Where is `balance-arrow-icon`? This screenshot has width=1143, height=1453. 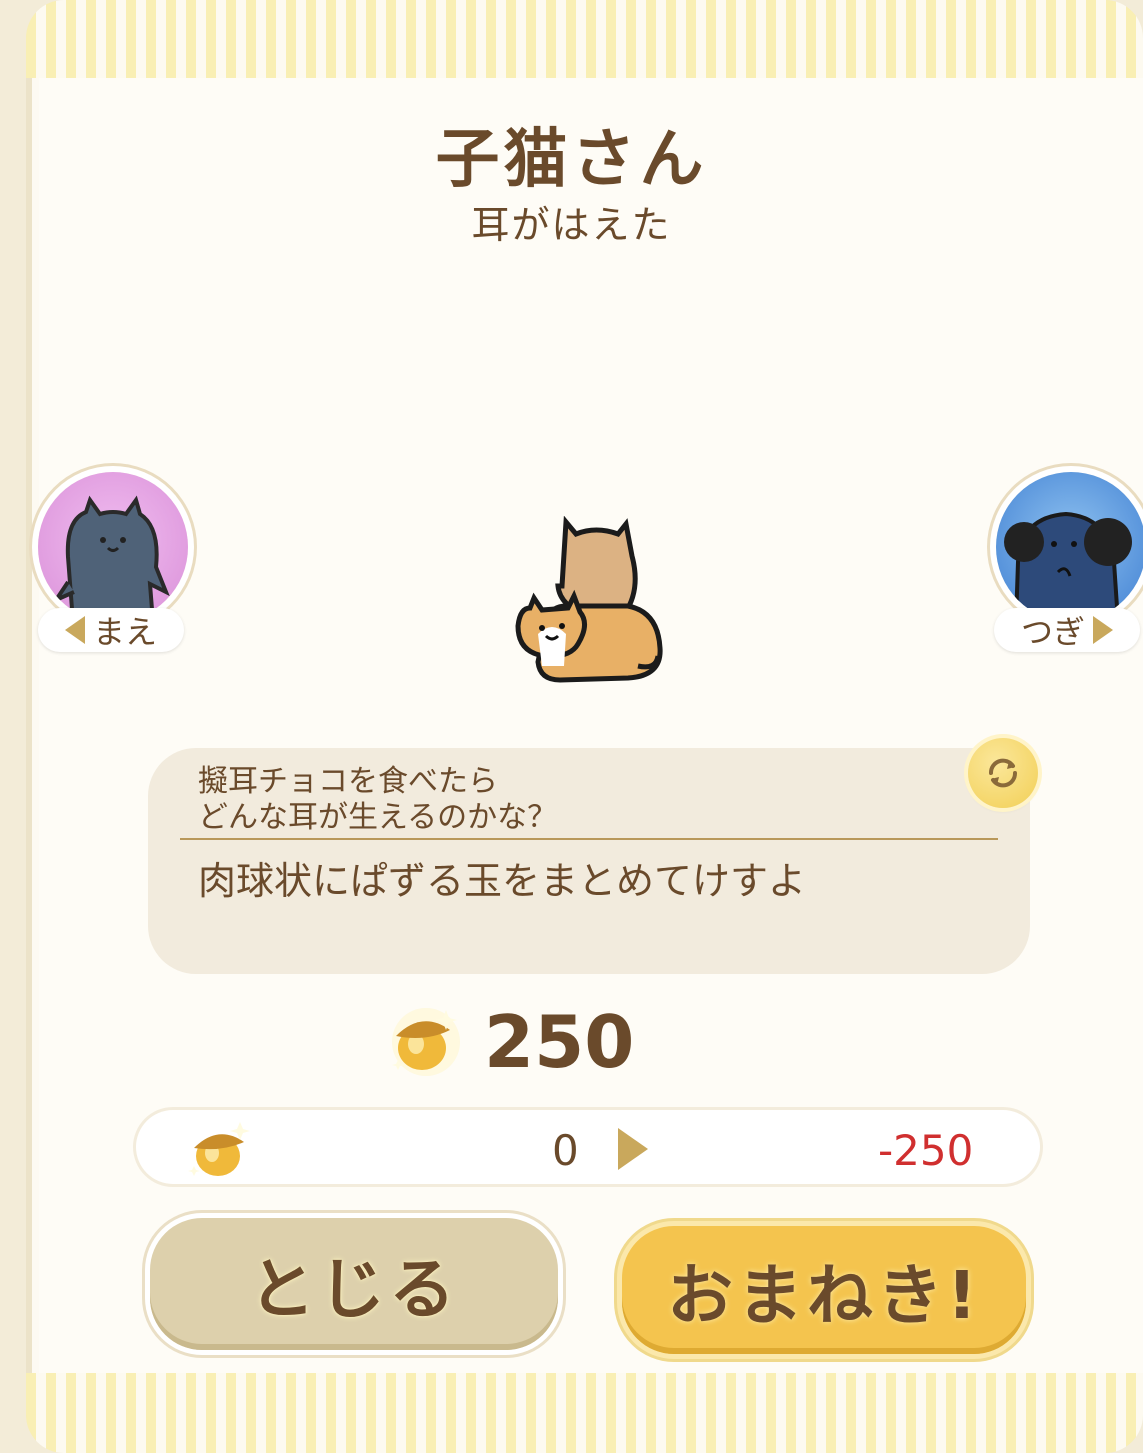 balance-arrow-icon is located at coordinates (633, 1149).